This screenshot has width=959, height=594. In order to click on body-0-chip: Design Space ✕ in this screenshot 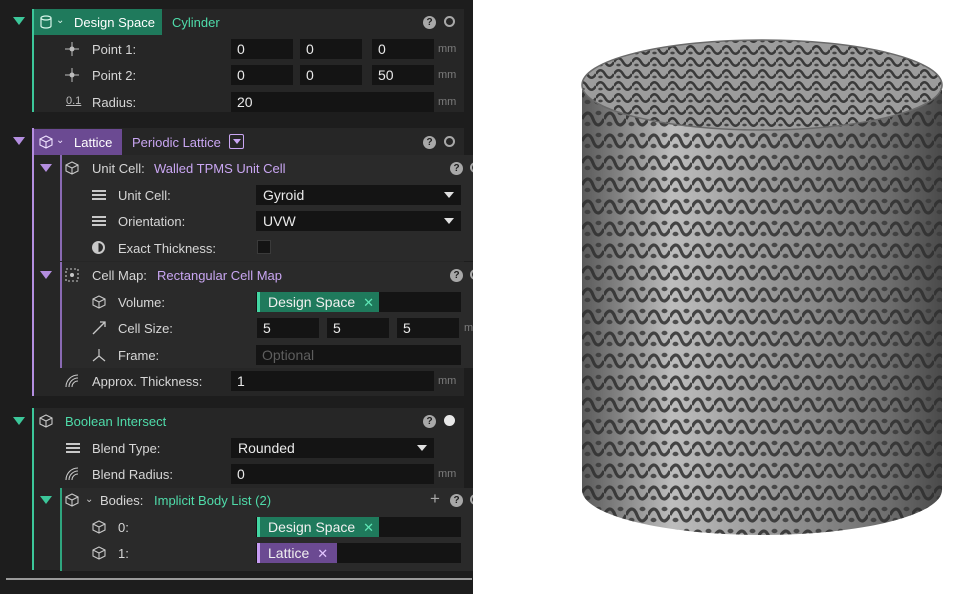, I will do `click(318, 527)`.